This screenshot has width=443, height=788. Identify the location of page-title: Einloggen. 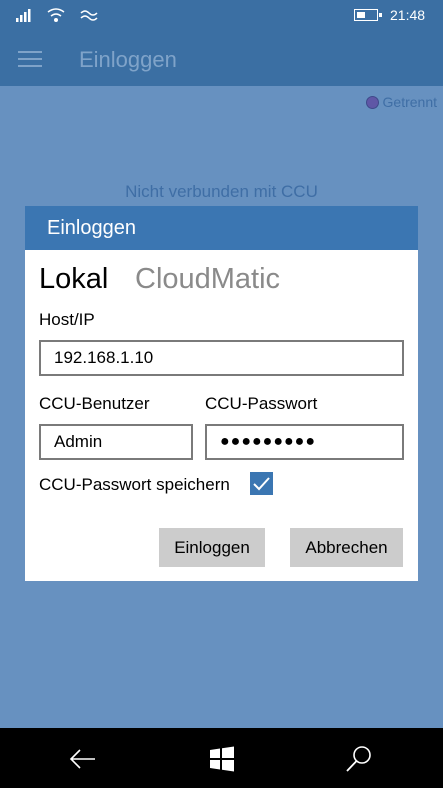
(128, 59).